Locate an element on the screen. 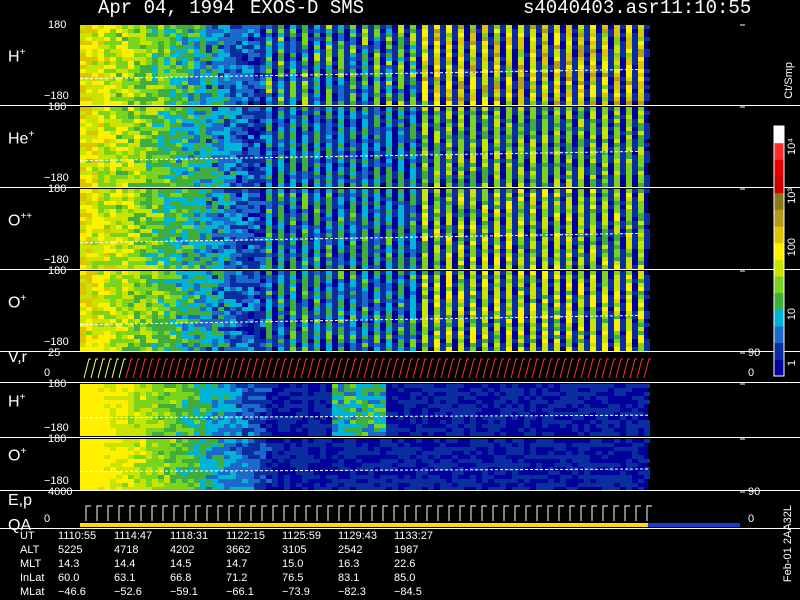  panel-label-hplus: H+ is located at coordinates (16, 56).